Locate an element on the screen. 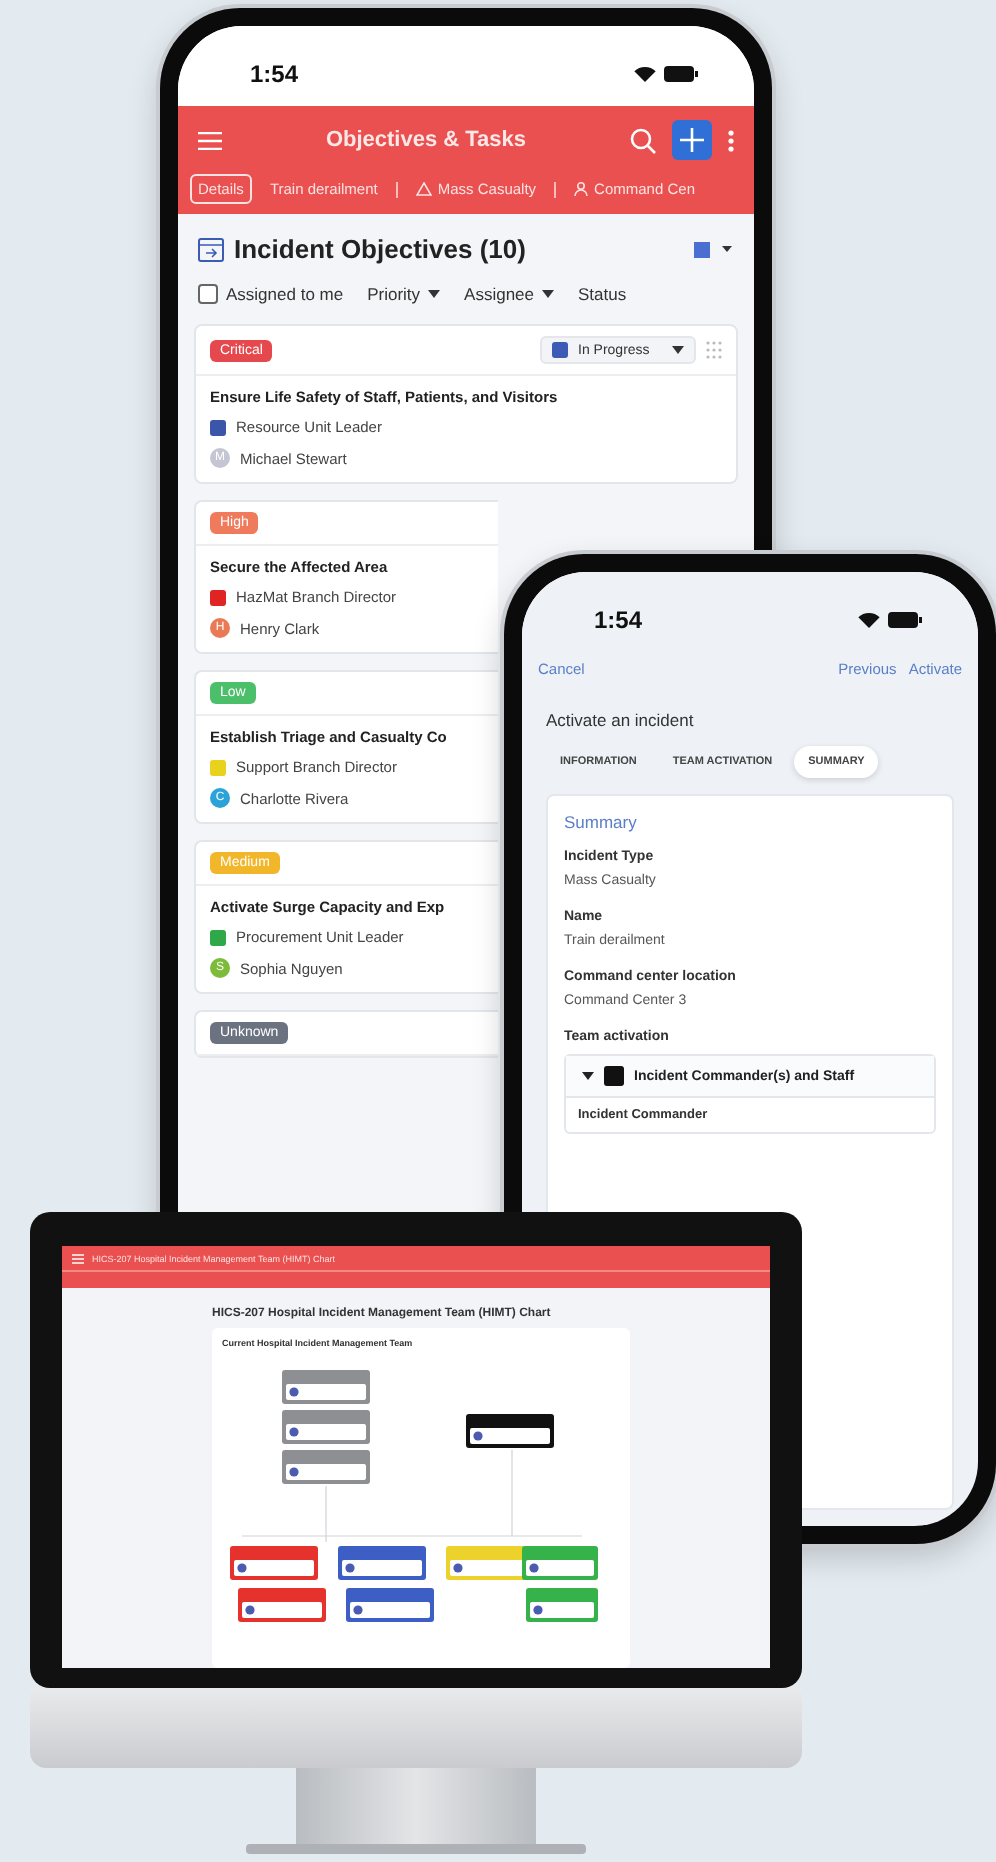  header-title: Objectives & Tasks is located at coordinates (426, 140).